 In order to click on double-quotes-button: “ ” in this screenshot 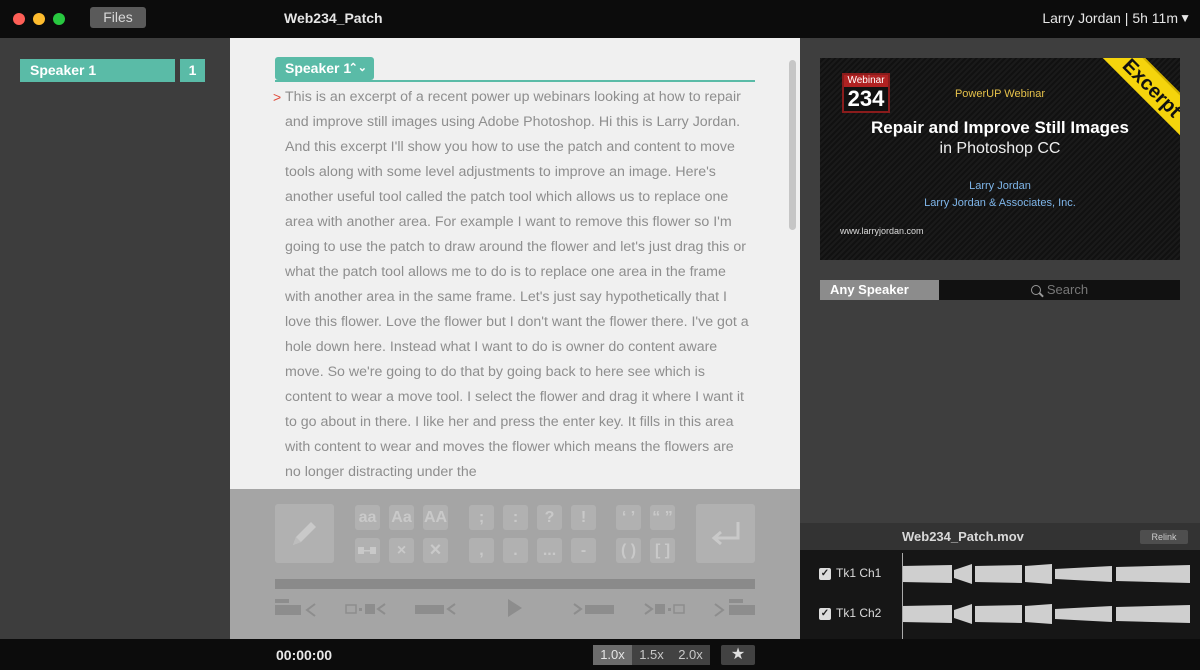, I will do `click(662, 517)`.